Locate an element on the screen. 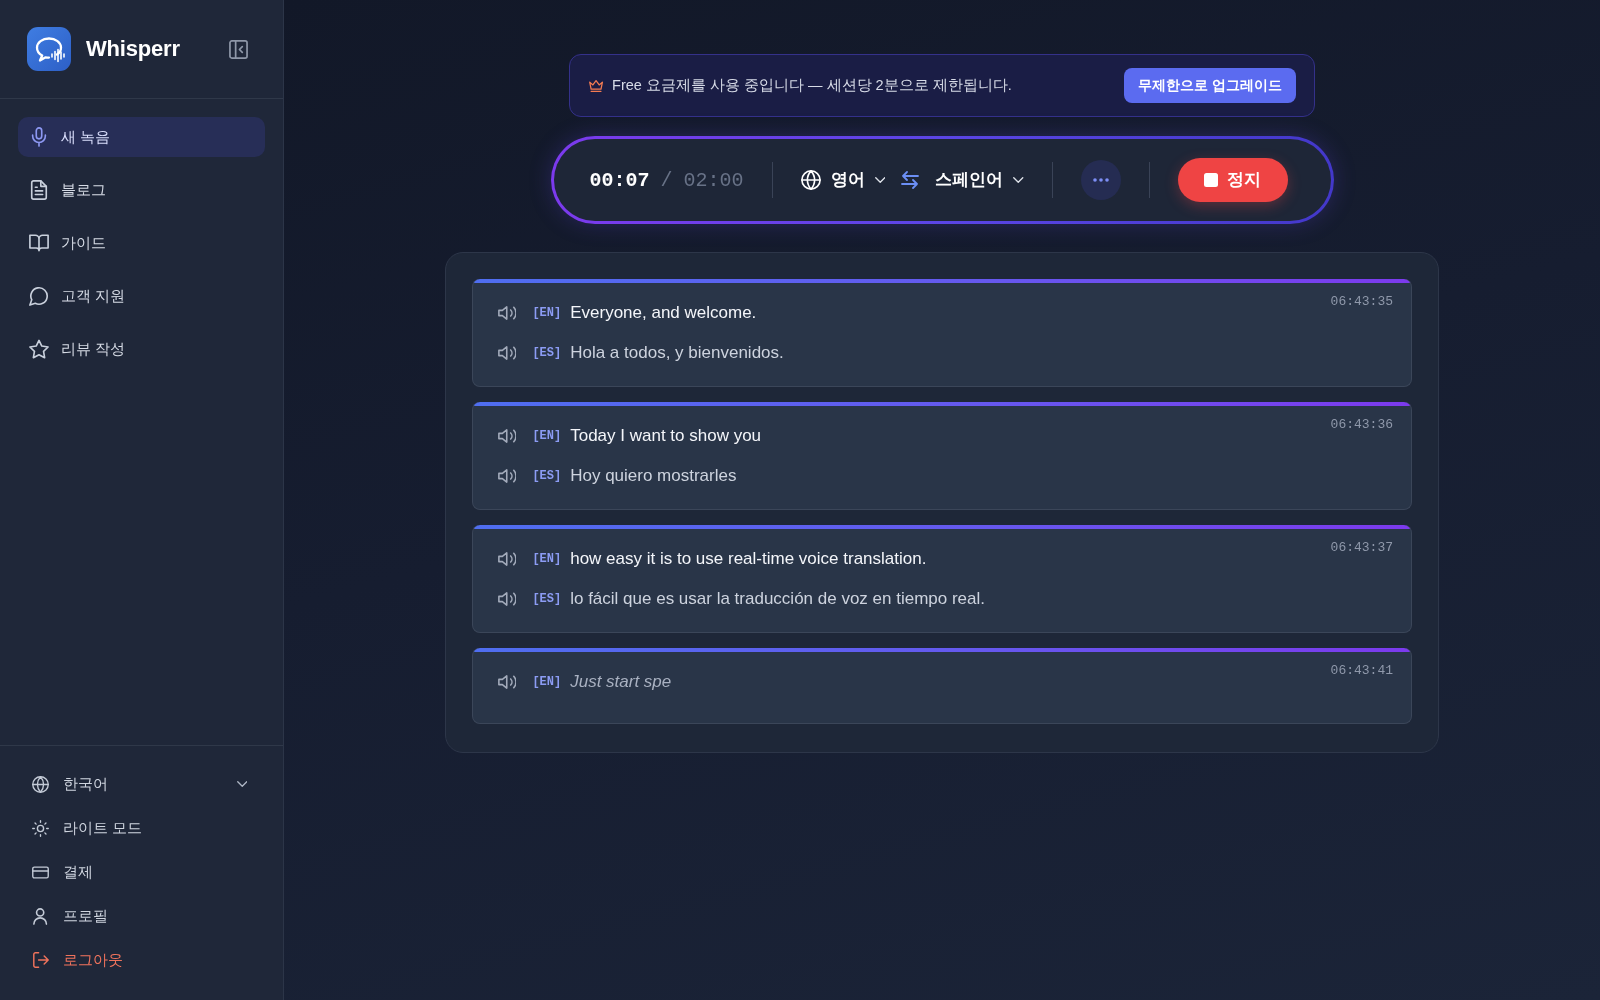 The height and width of the screenshot is (1000, 1600). time-limit: 02:00 is located at coordinates (713, 180).